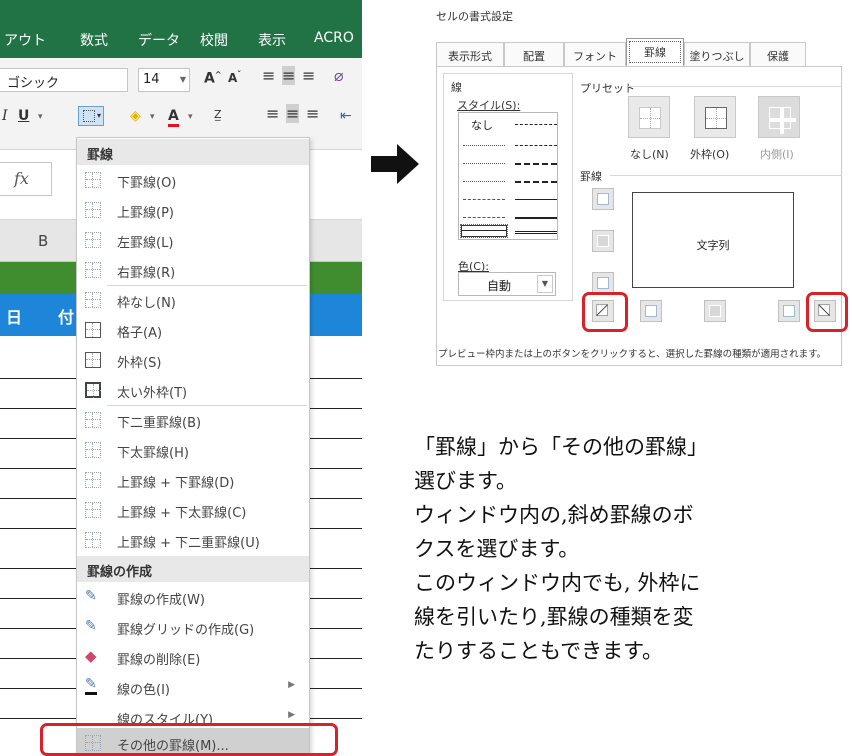 The width and height of the screenshot is (852, 756). I want to click on preset-outline-button, so click(715, 117).